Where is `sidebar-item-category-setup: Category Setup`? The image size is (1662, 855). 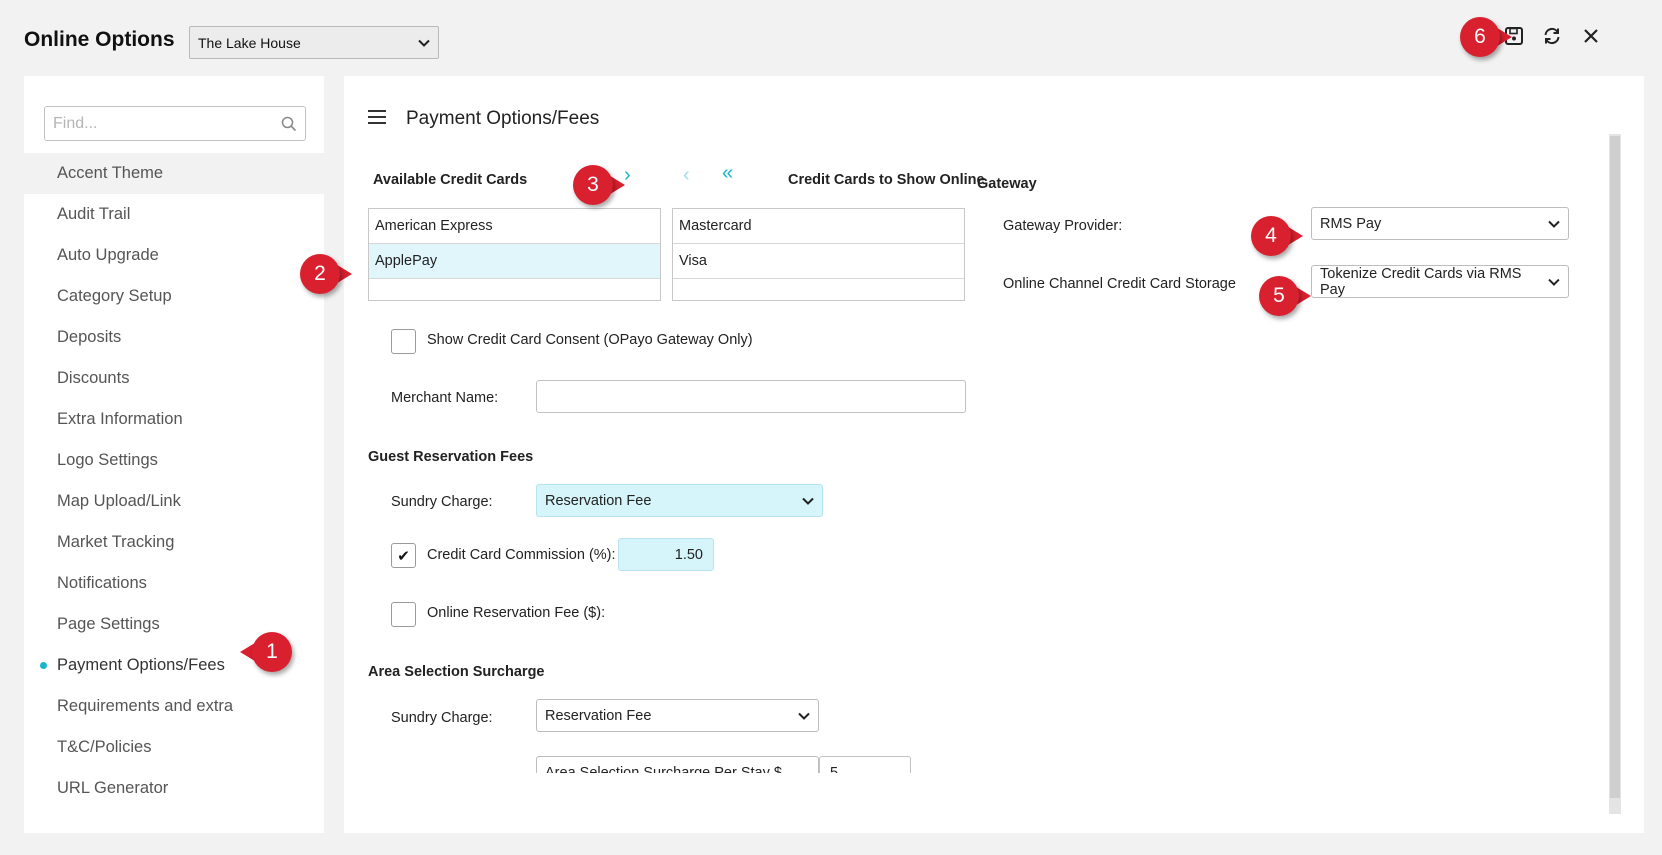 sidebar-item-category-setup: Category Setup is located at coordinates (174, 296).